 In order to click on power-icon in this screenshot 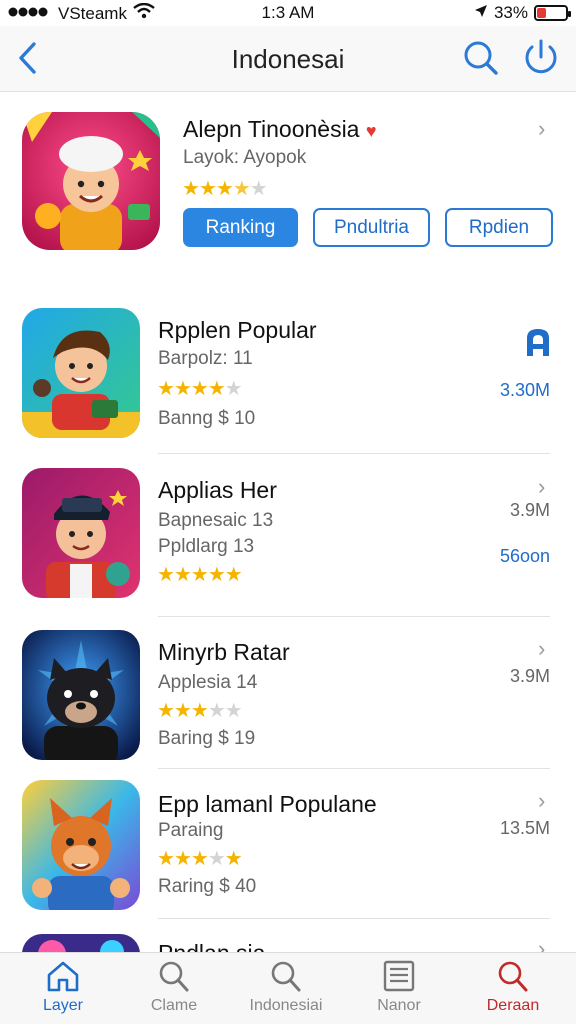, I will do `click(541, 56)`.